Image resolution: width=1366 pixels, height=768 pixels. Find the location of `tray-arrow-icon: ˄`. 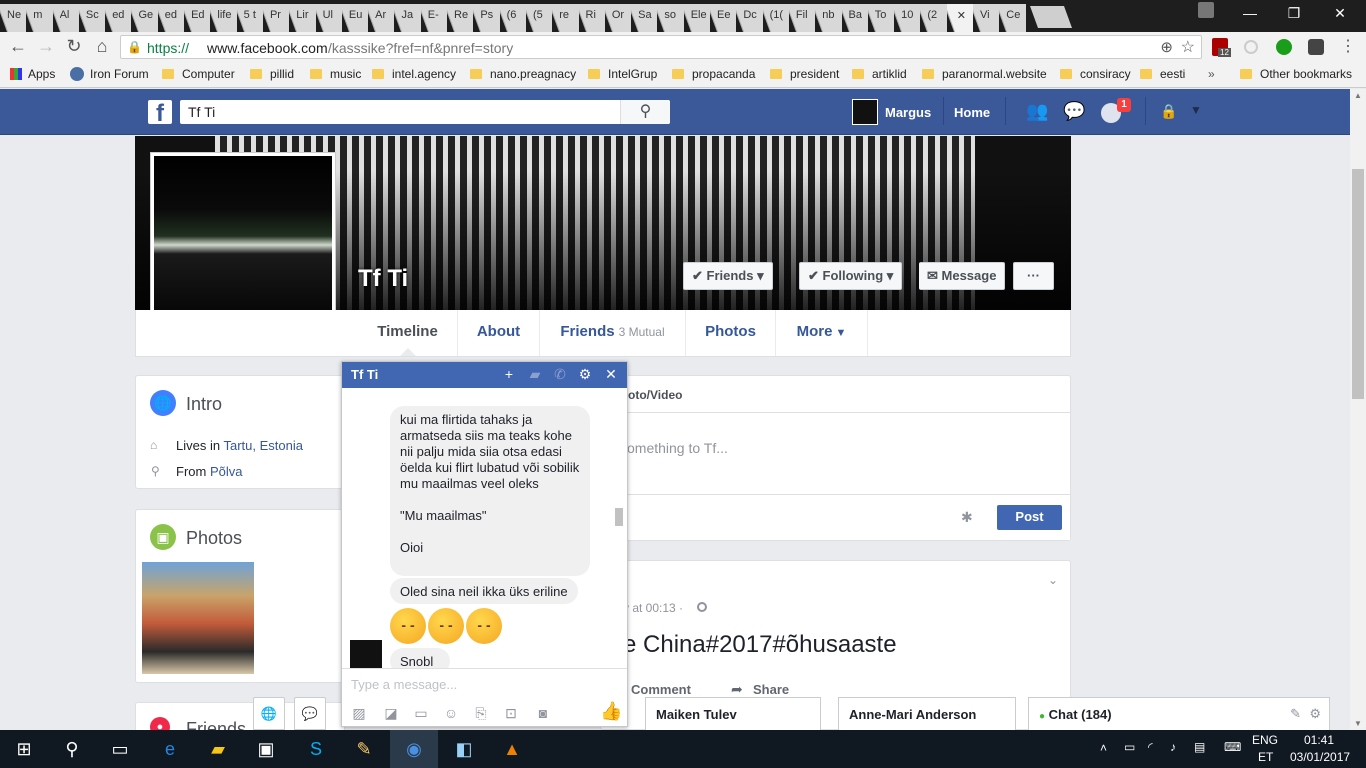

tray-arrow-icon: ˄ is located at coordinates (1103, 748).